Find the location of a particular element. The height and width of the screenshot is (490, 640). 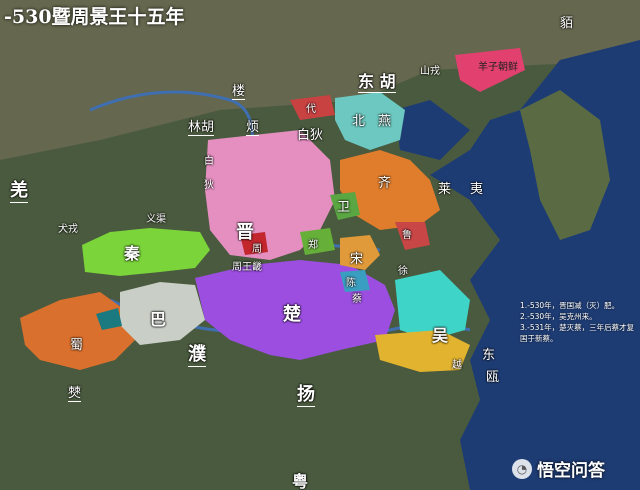

label-lu: 鲁 is located at coordinates (407, 235).